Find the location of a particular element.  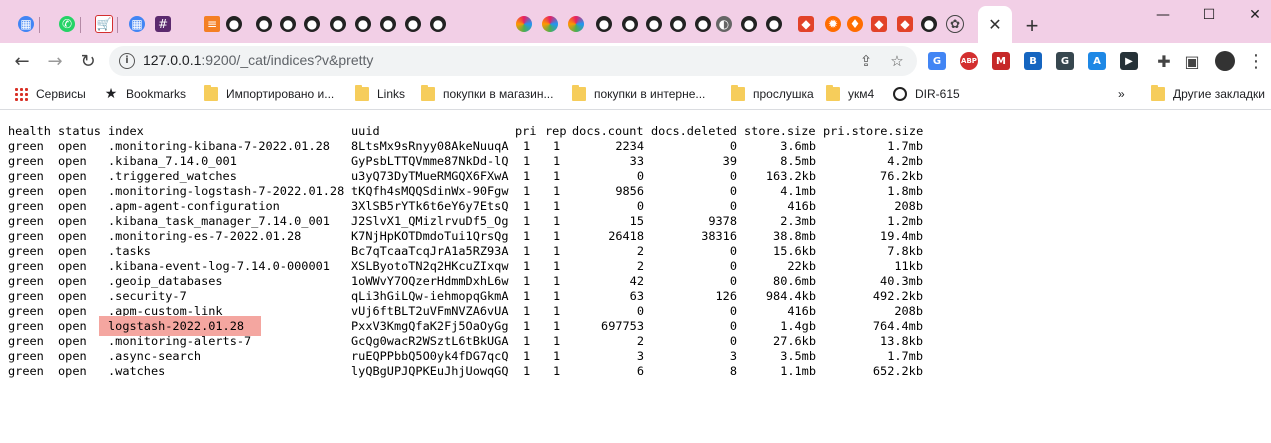

table-cell: .triggered_watches is located at coordinates (172, 176).